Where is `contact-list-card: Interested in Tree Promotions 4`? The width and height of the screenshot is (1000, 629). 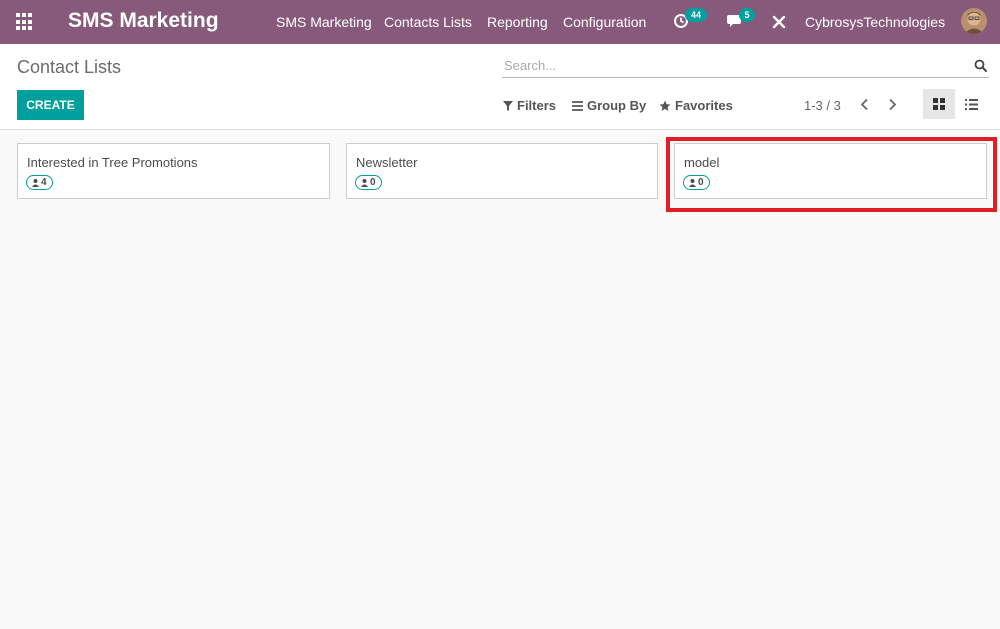
contact-list-card: Interested in Tree Promotions 4 is located at coordinates (173, 171).